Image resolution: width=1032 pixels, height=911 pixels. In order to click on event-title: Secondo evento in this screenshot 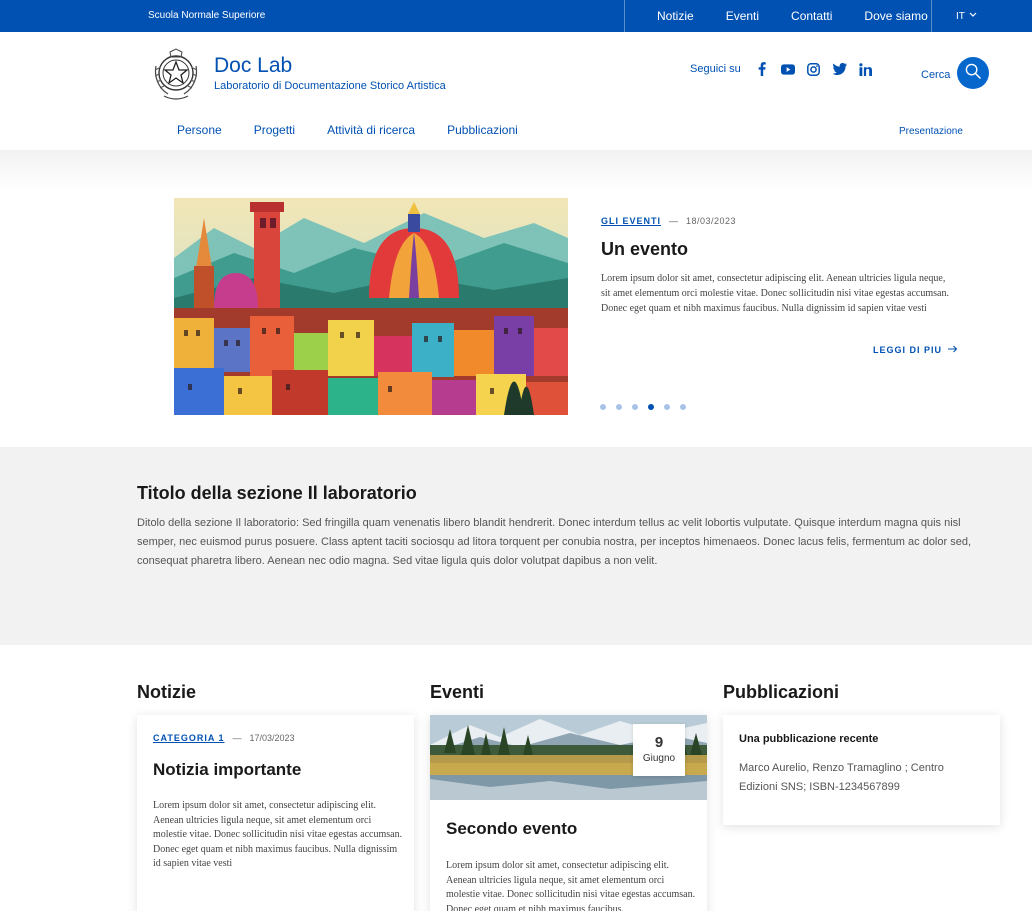, I will do `click(511, 829)`.